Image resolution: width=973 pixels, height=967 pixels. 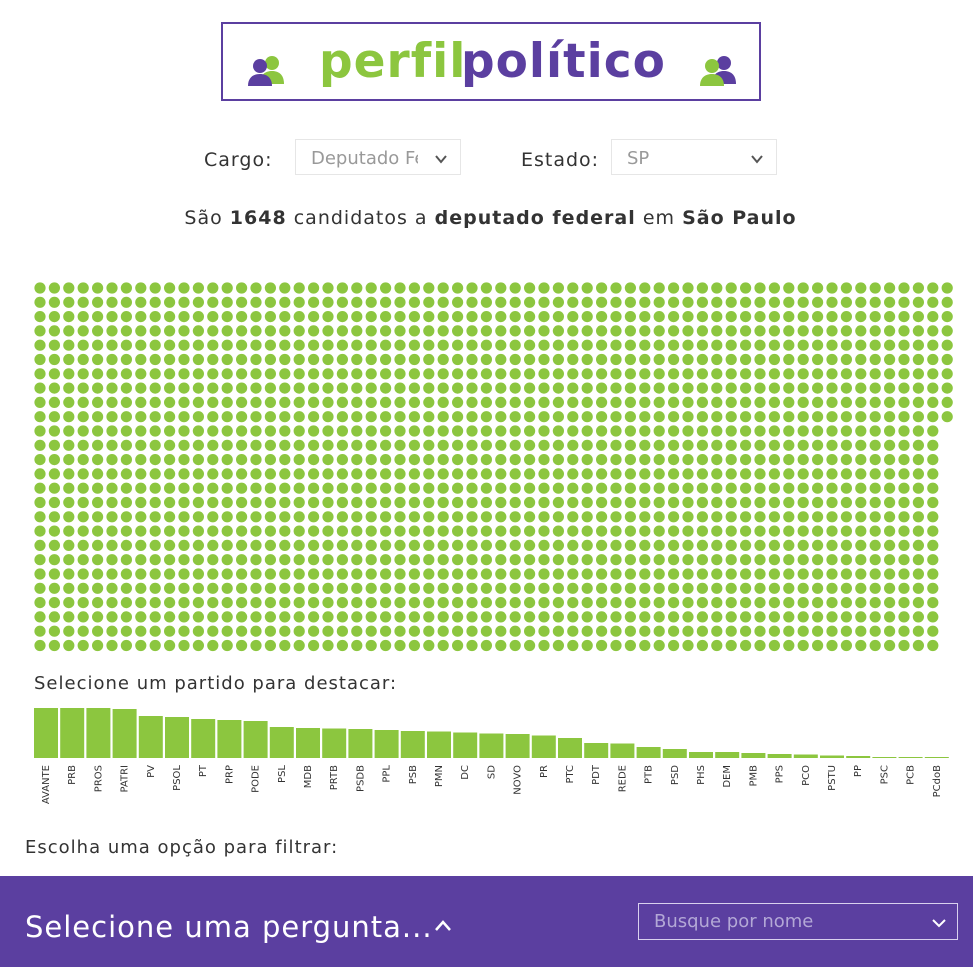 I want to click on party-label-pcdob: PCdoB, so click(x=937, y=781).